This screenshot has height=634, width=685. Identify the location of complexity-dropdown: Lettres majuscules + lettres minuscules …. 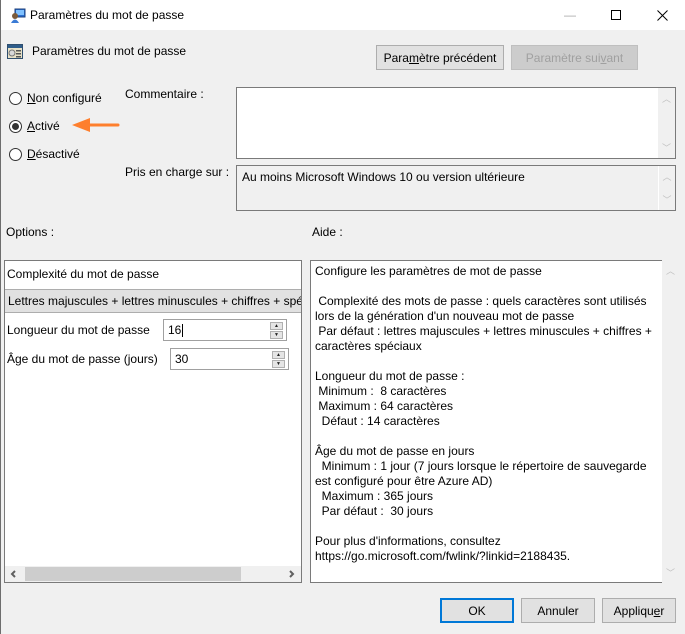
(153, 301).